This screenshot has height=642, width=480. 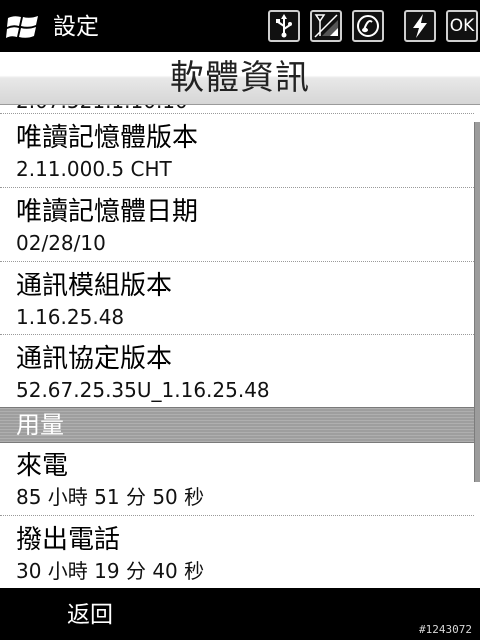 I want to click on outgoing-calls-label: 撥出電話, so click(x=68, y=540).